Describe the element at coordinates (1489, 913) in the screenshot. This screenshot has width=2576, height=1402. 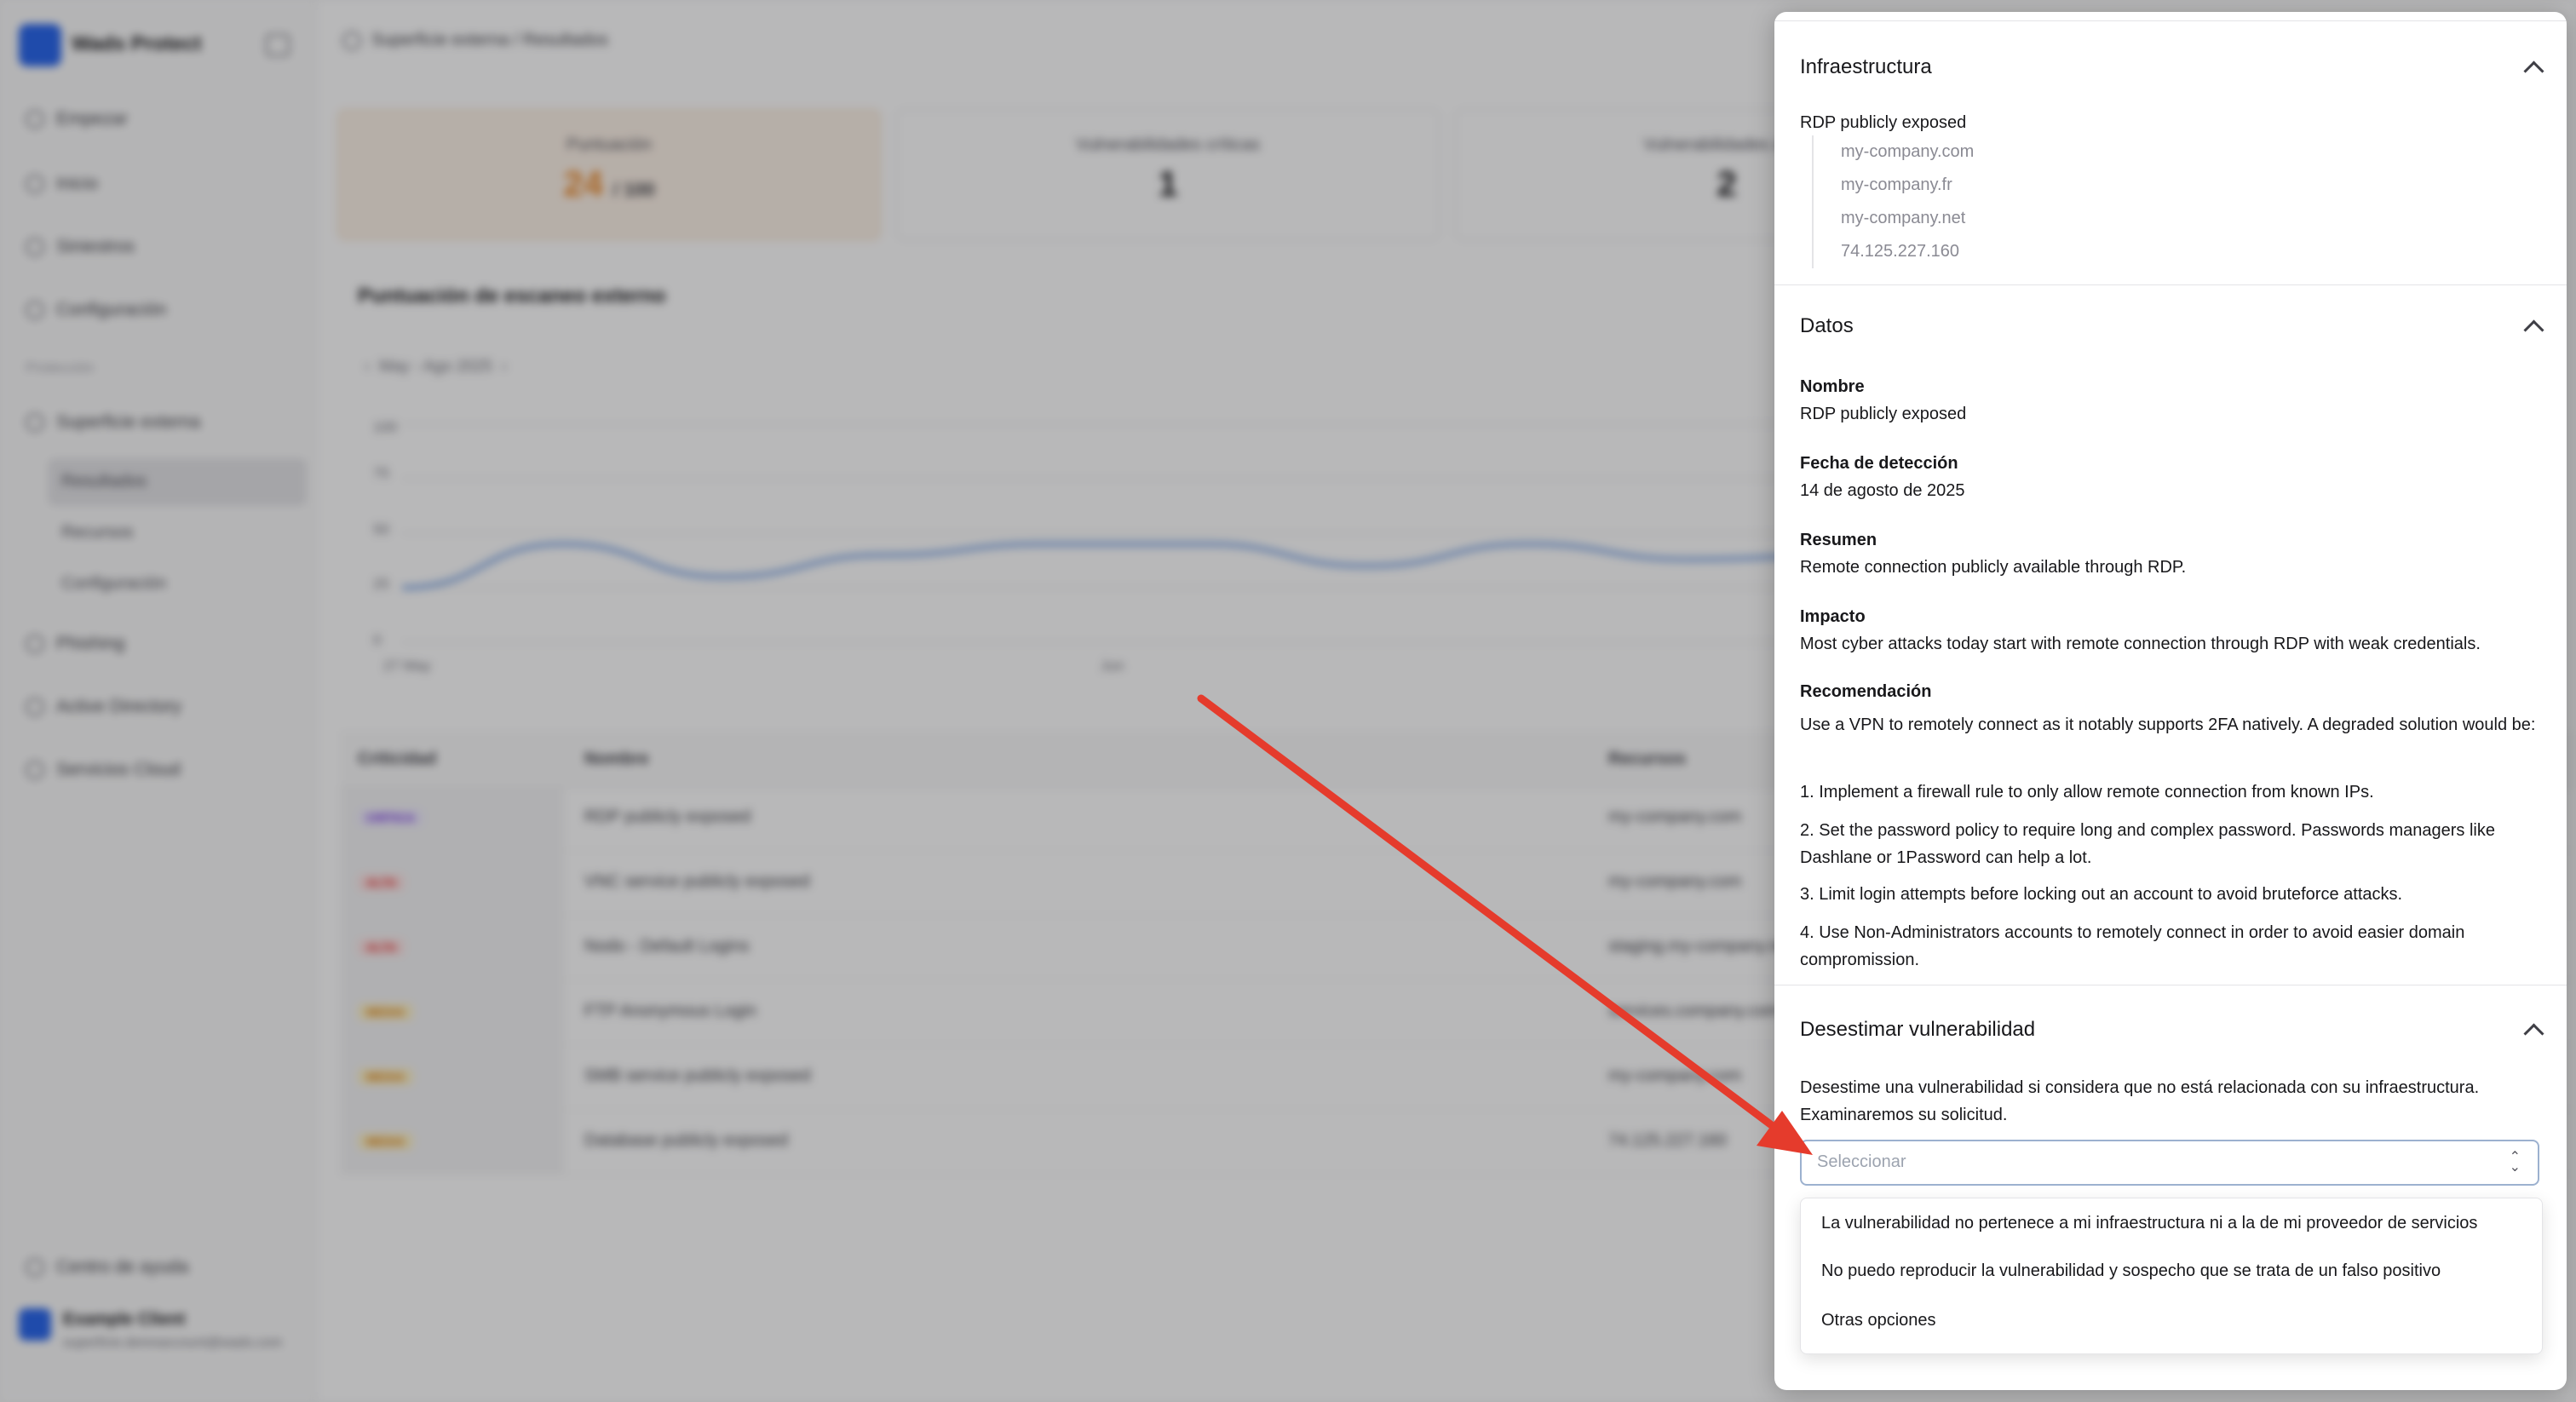
I see `arrow-shaft` at that location.